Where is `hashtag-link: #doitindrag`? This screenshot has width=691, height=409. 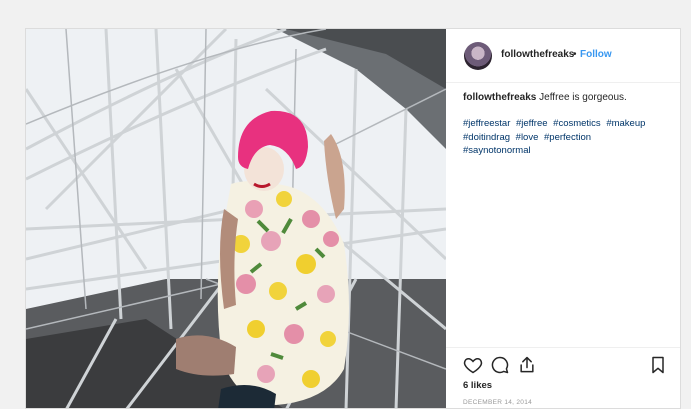
hashtag-link: #doitindrag is located at coordinates (486, 137).